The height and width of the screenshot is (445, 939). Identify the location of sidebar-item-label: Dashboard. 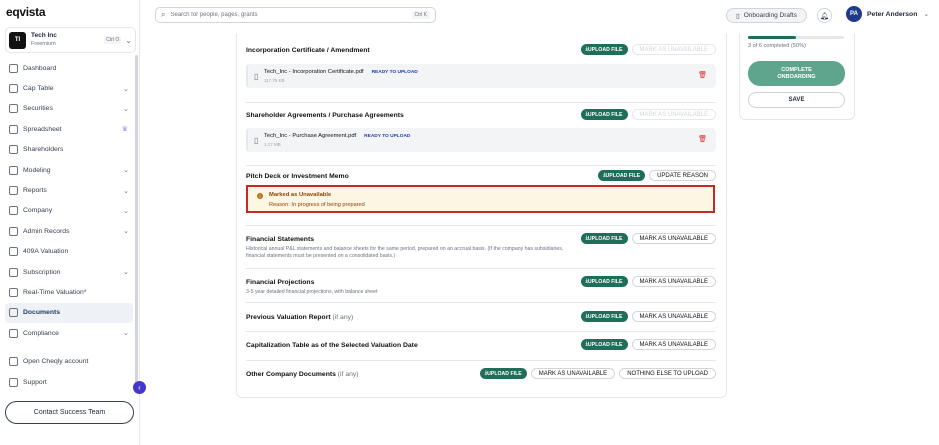
(40, 68).